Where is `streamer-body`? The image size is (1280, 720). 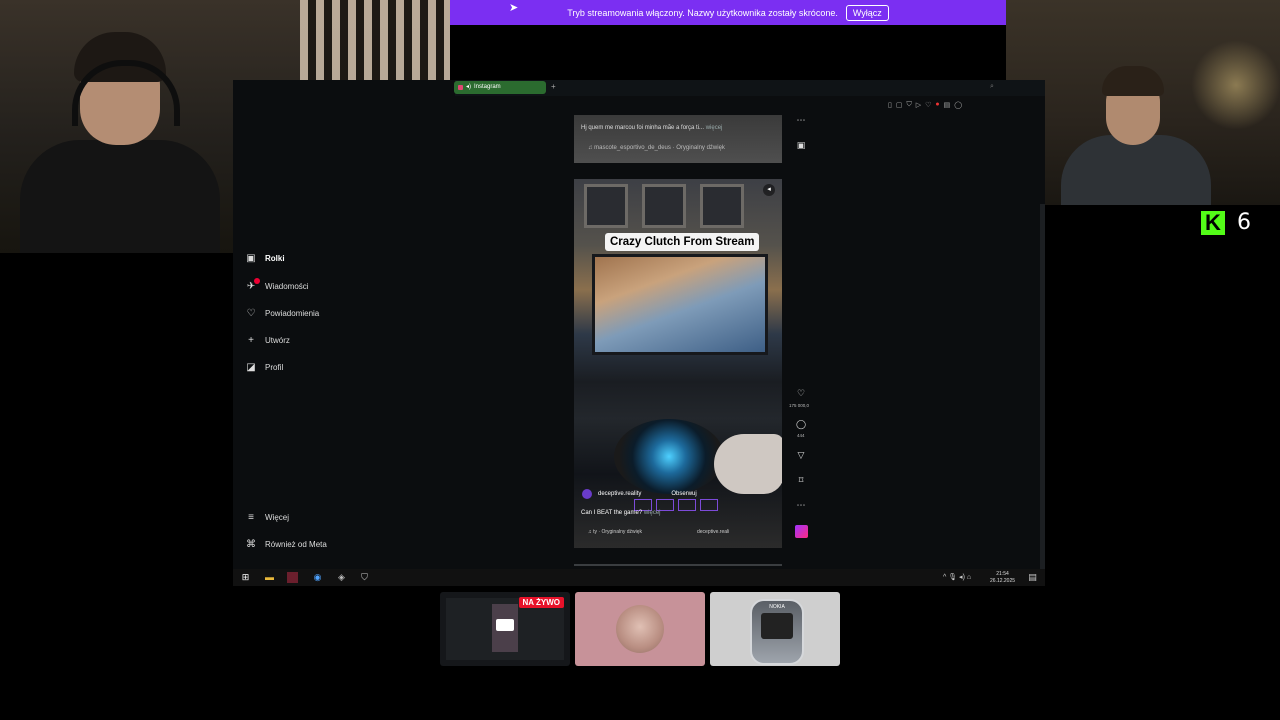 streamer-body is located at coordinates (120, 196).